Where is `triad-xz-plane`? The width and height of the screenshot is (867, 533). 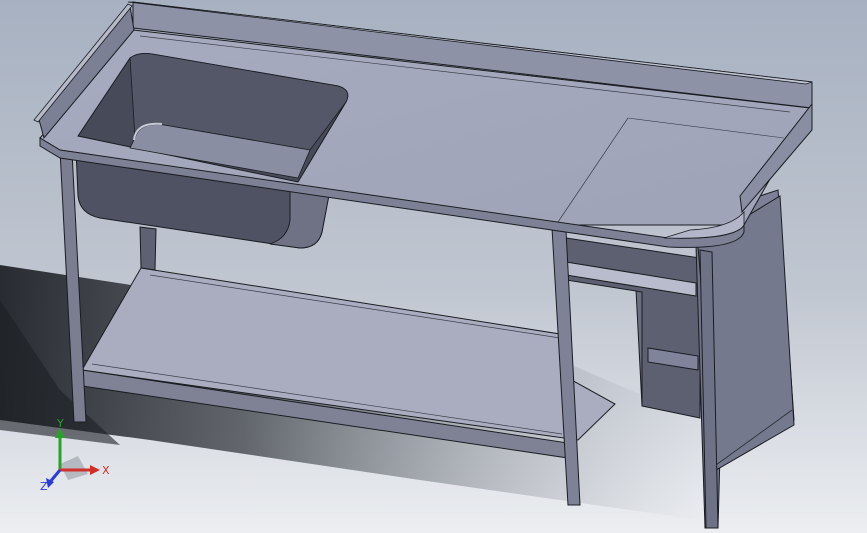 triad-xz-plane is located at coordinates (74, 468).